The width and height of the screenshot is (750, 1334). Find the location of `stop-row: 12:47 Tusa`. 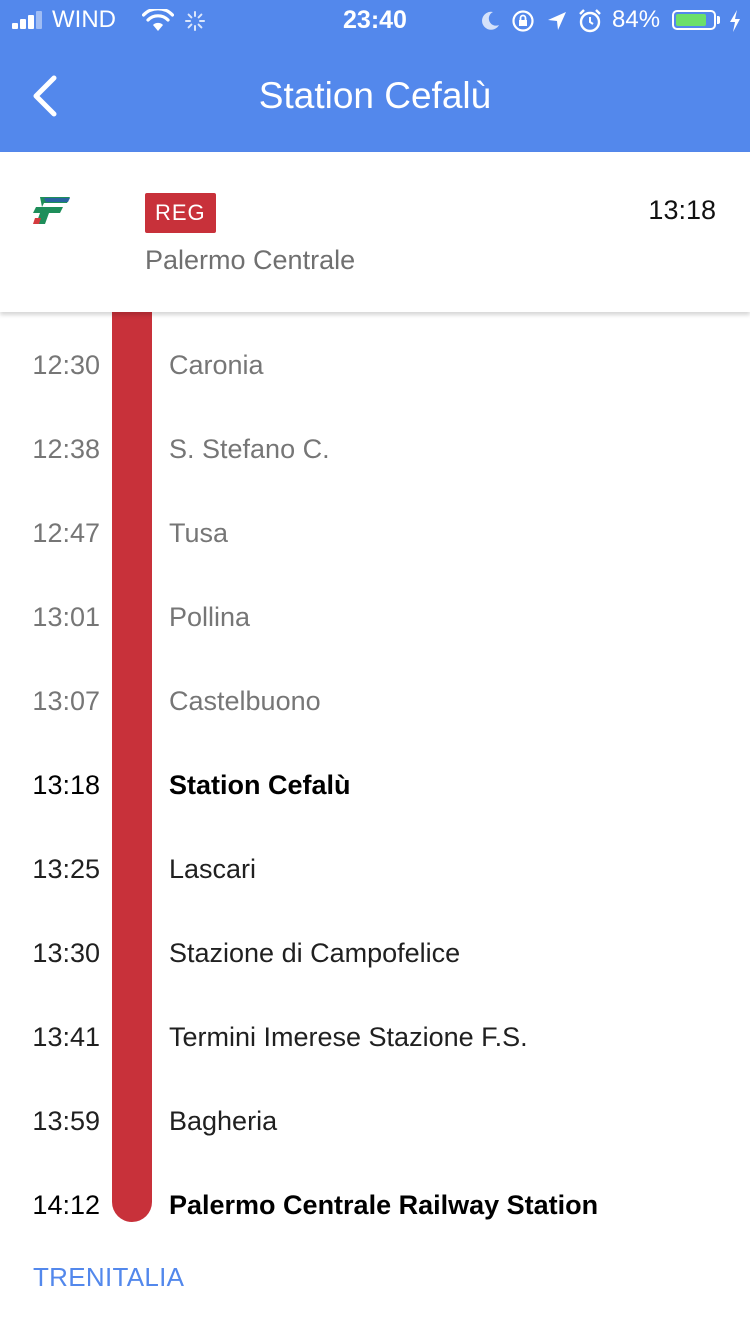

stop-row: 12:47 Tusa is located at coordinates (375, 533).